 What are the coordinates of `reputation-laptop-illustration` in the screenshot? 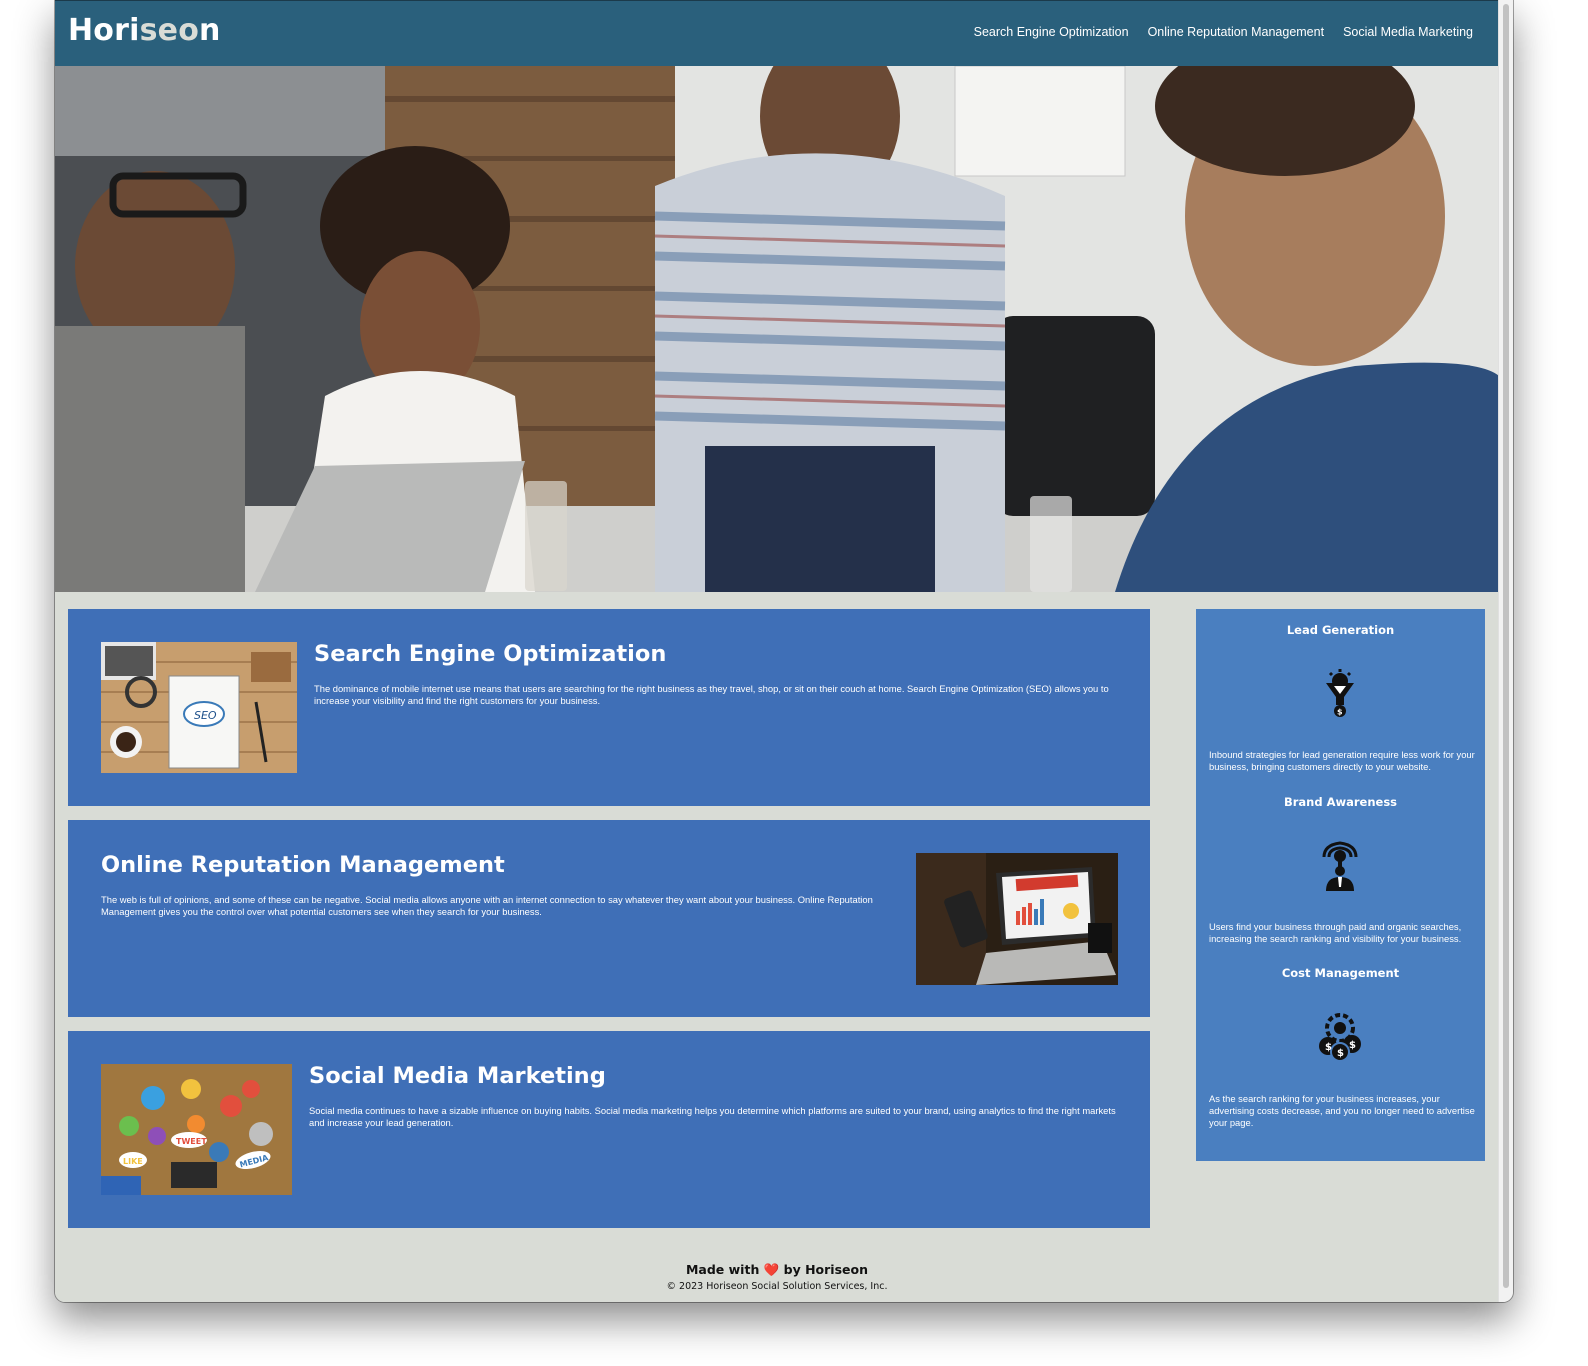 It's located at (1017, 919).